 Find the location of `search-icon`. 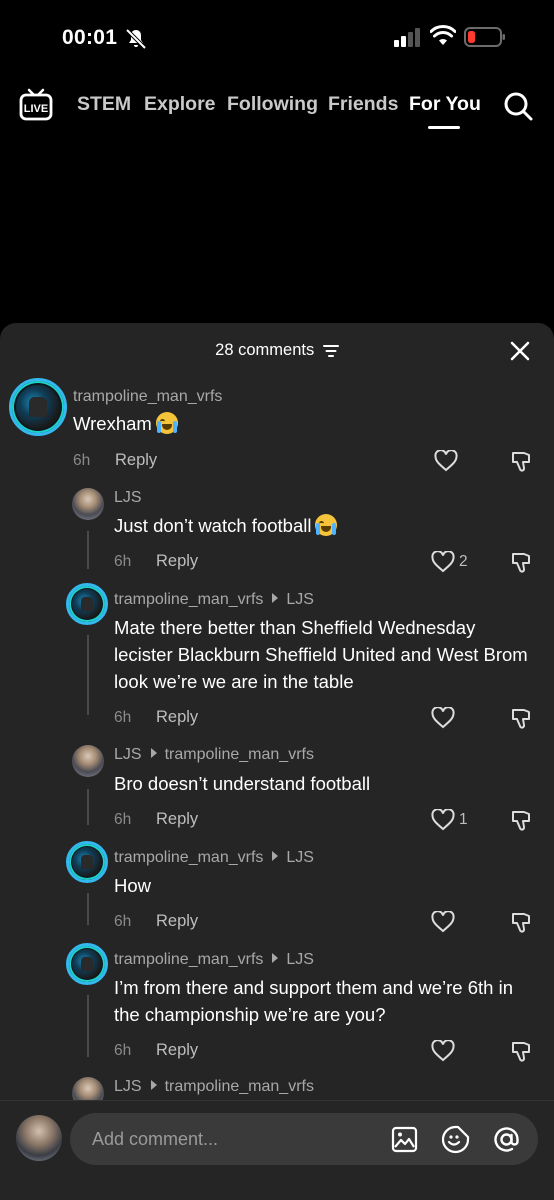

search-icon is located at coordinates (518, 106).